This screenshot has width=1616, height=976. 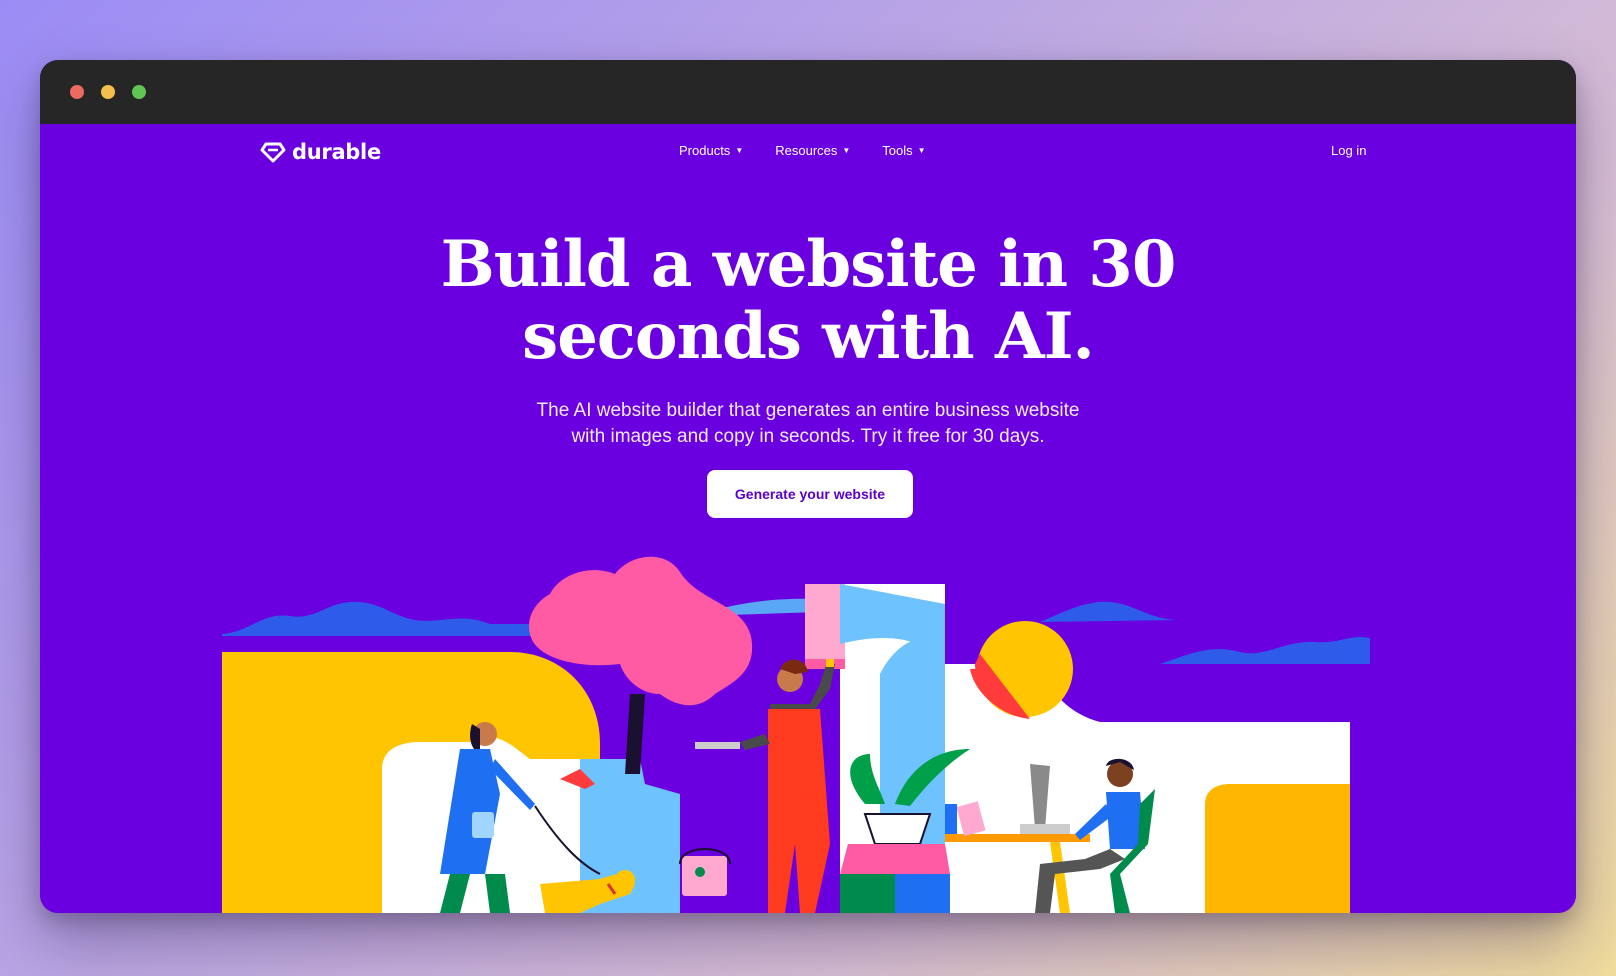 What do you see at coordinates (77, 92) in the screenshot?
I see `close-window-button` at bounding box center [77, 92].